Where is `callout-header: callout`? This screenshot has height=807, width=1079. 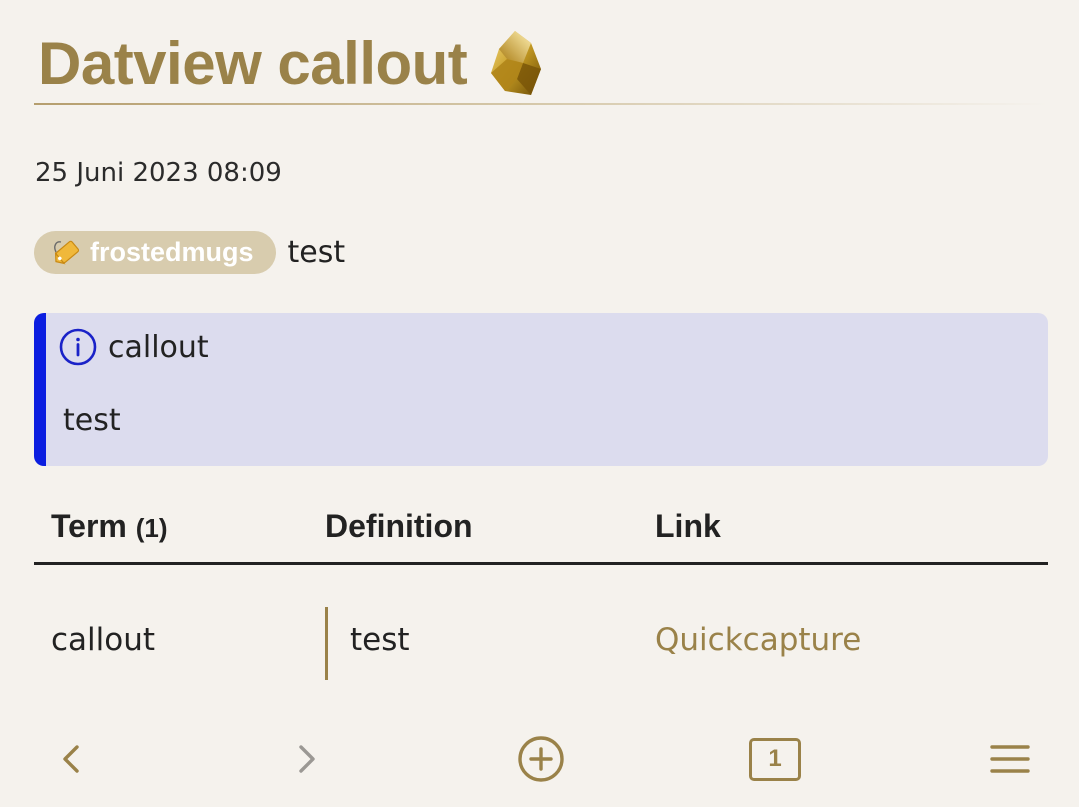
callout-header: callout is located at coordinates (133, 347).